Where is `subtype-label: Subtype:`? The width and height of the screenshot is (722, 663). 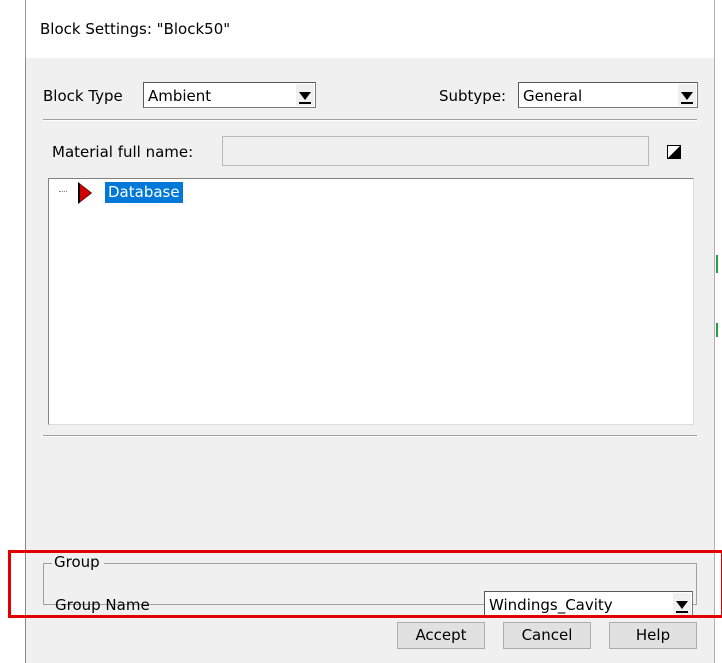
subtype-label: Subtype: is located at coordinates (473, 96).